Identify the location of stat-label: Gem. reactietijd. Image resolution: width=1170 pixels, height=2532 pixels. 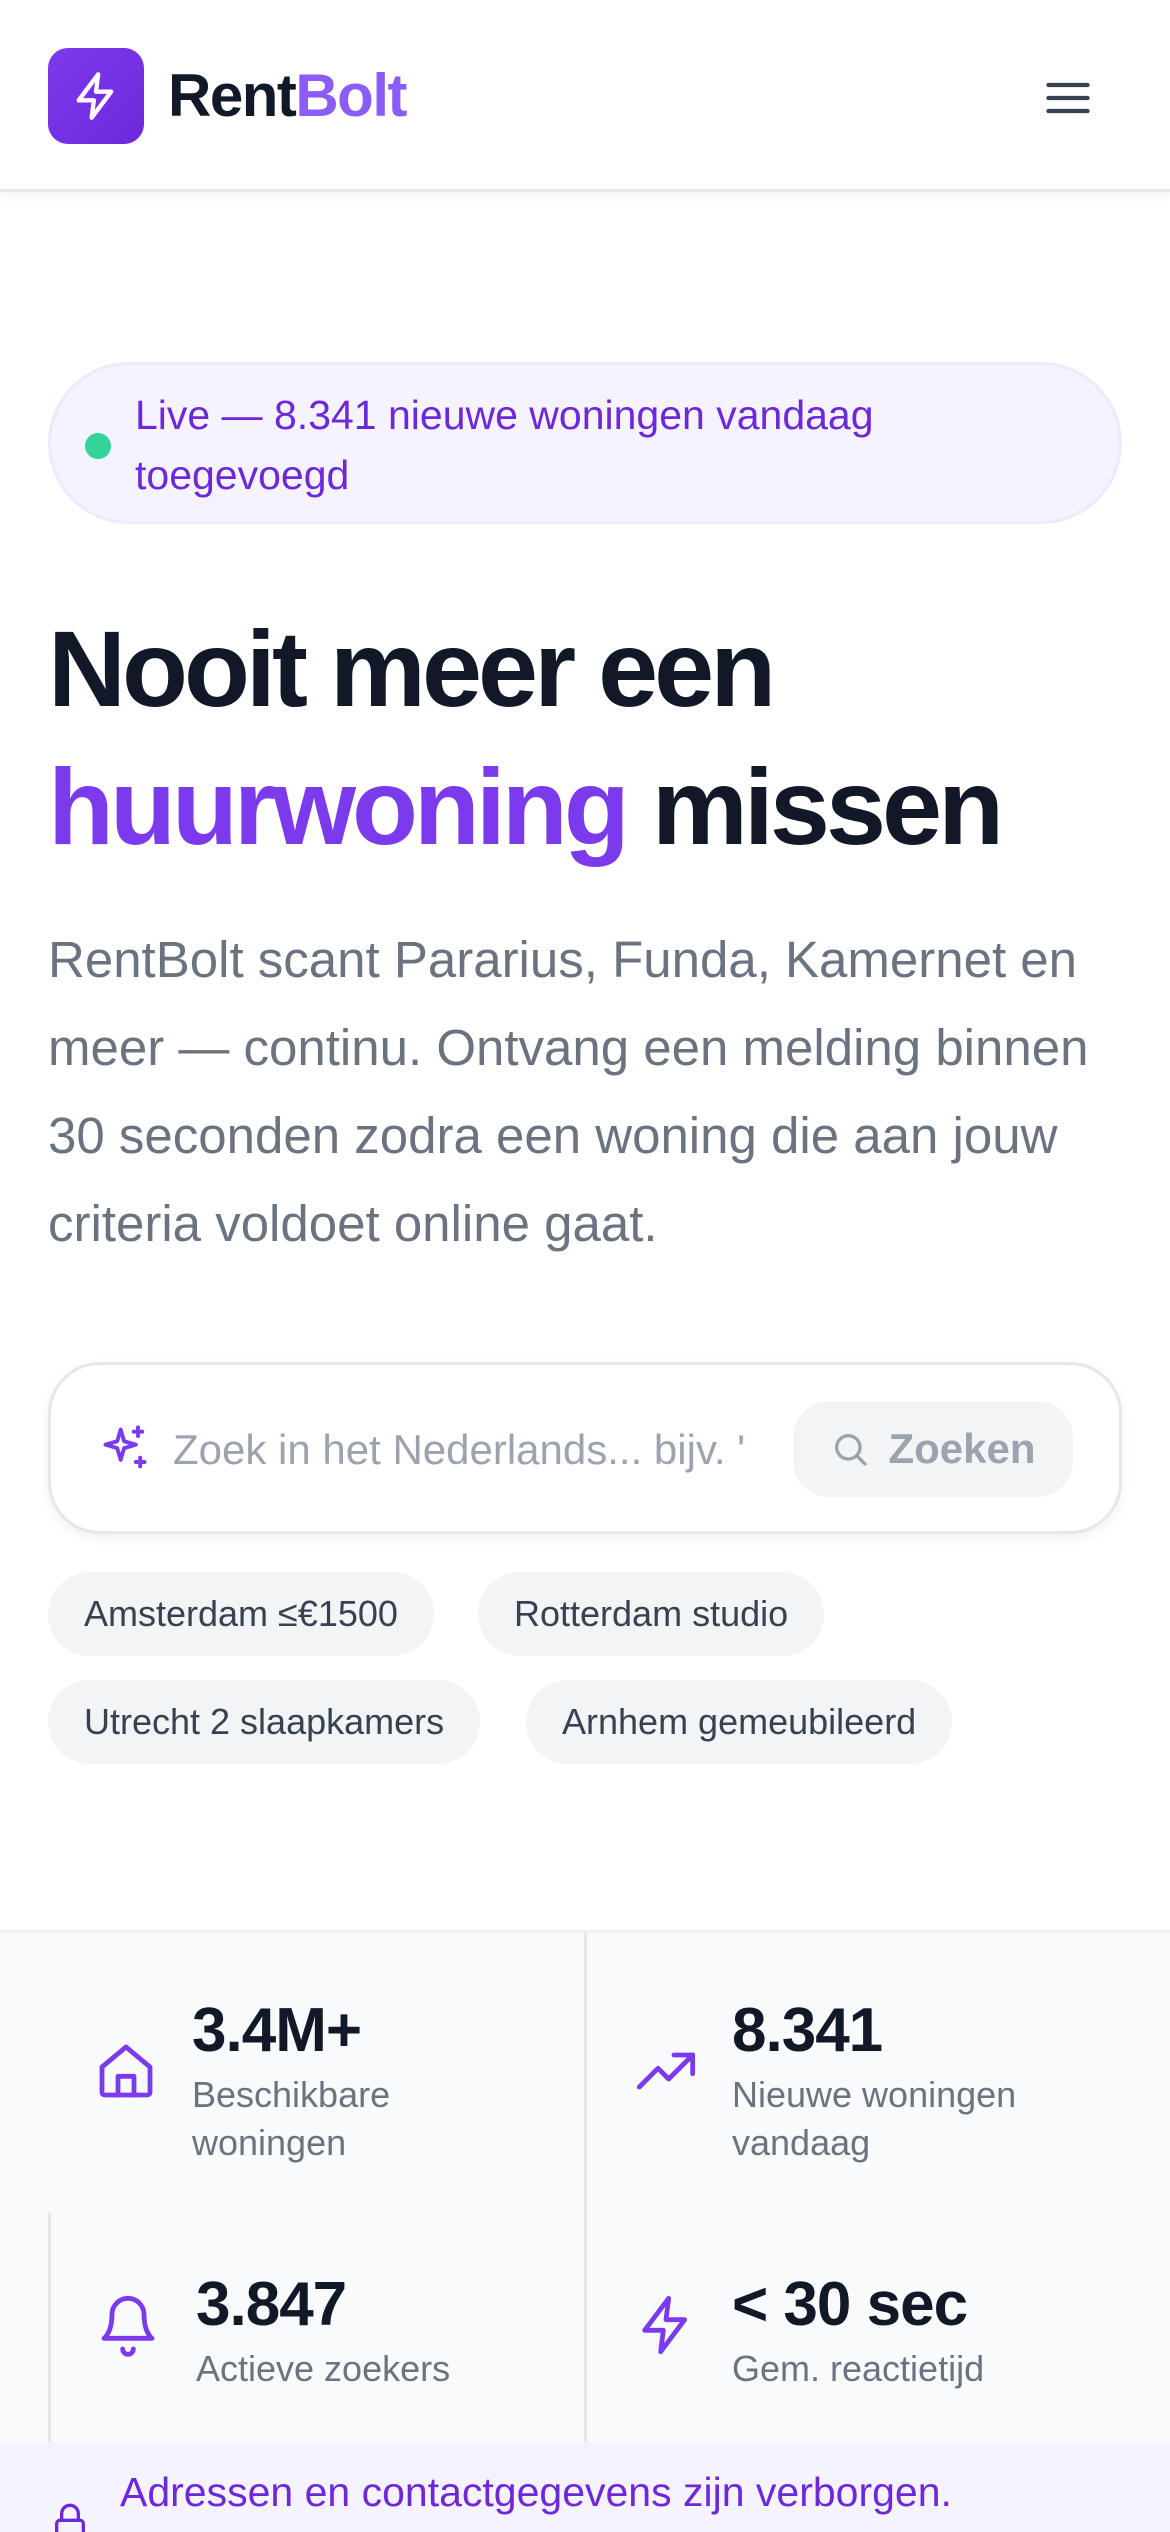
(858, 2368).